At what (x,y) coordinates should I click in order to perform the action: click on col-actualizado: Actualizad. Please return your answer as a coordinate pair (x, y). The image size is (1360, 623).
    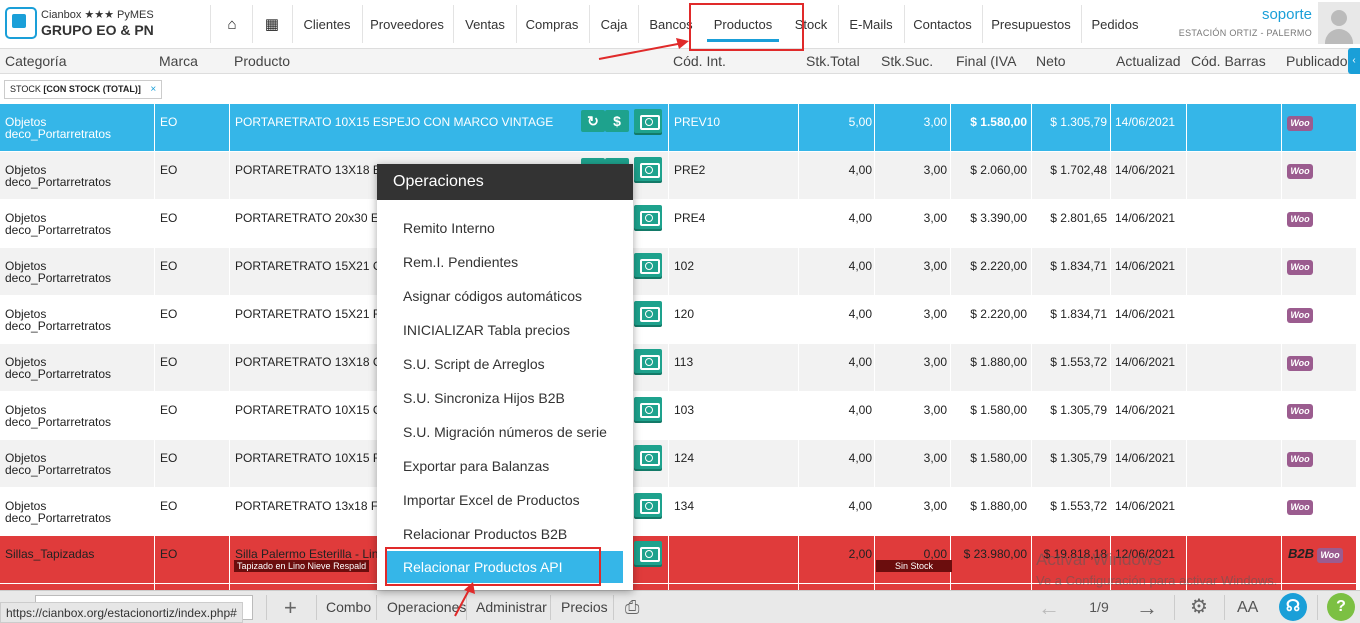
    Looking at the image, I should click on (1148, 61).